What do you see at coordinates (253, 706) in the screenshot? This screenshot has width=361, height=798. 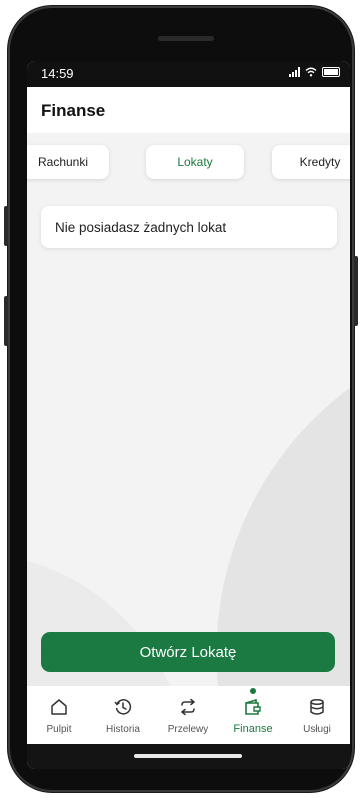 I see `wallet-icon` at bounding box center [253, 706].